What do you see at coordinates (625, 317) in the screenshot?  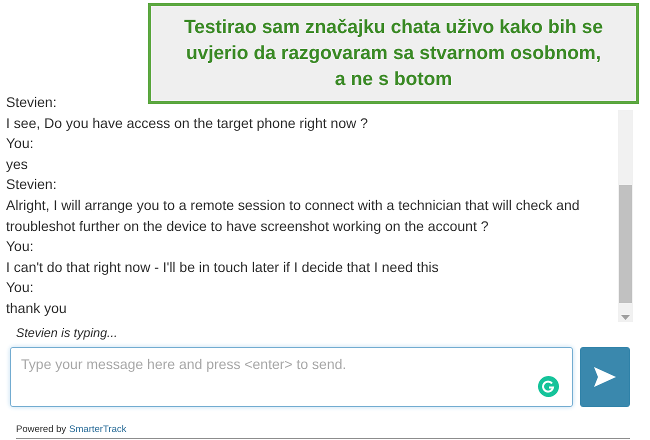 I see `scroll-down-icon` at bounding box center [625, 317].